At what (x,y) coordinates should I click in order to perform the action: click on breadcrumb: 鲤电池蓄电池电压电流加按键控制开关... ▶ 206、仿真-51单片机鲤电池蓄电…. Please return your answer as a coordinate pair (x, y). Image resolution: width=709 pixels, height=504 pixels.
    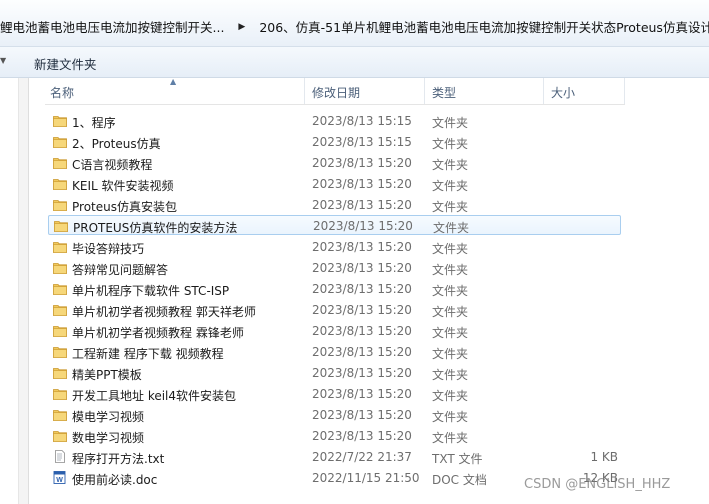
    Looking at the image, I should click on (354, 26).